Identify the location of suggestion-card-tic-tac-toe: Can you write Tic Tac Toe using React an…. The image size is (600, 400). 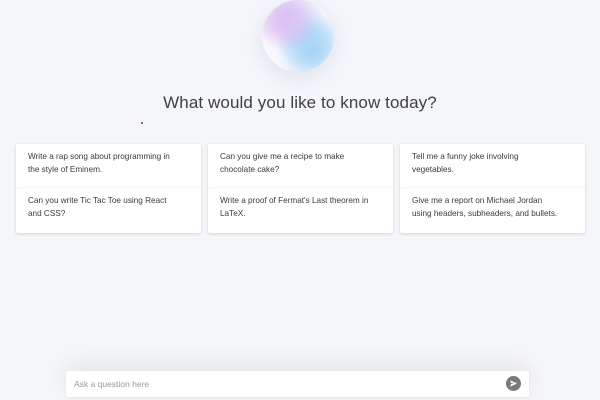
(108, 210).